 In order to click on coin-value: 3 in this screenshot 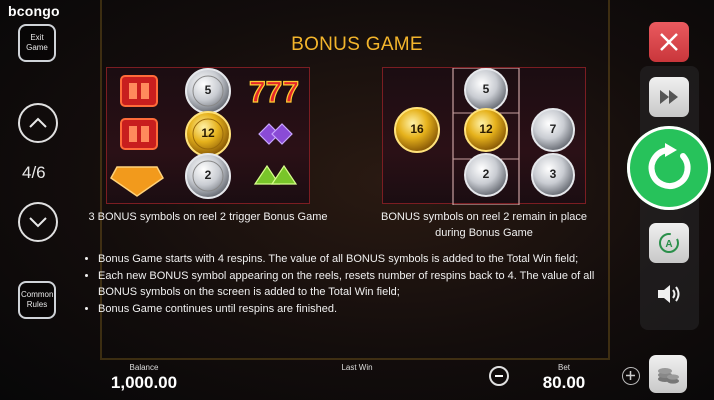, I will do `click(553, 174)`.